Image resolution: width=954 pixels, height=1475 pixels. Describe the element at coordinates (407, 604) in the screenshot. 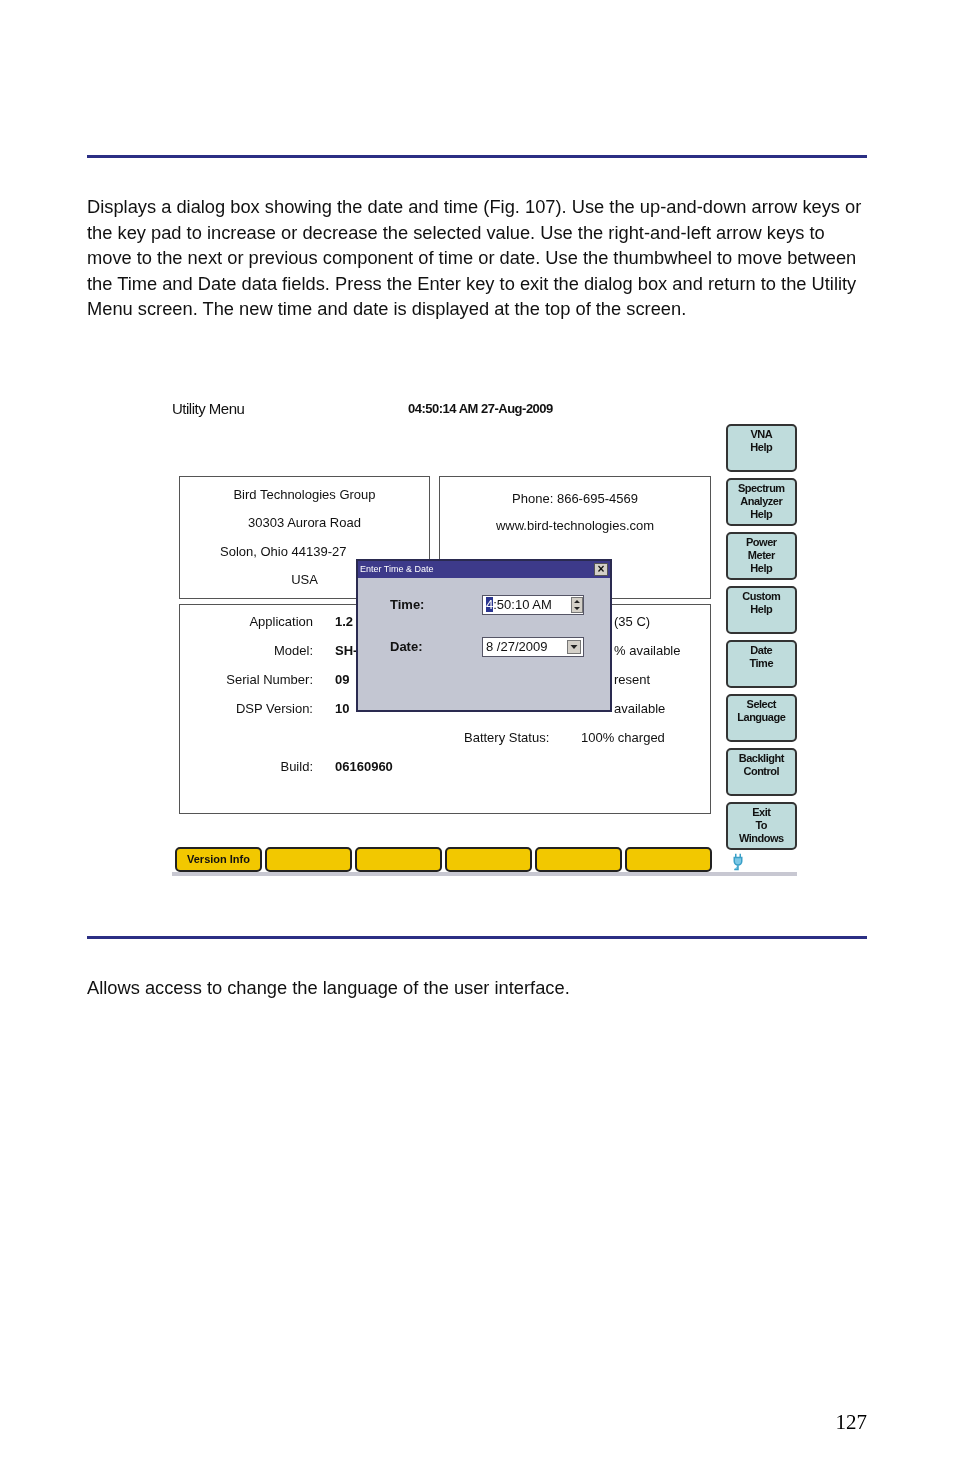

I see `time-label: Time:` at that location.